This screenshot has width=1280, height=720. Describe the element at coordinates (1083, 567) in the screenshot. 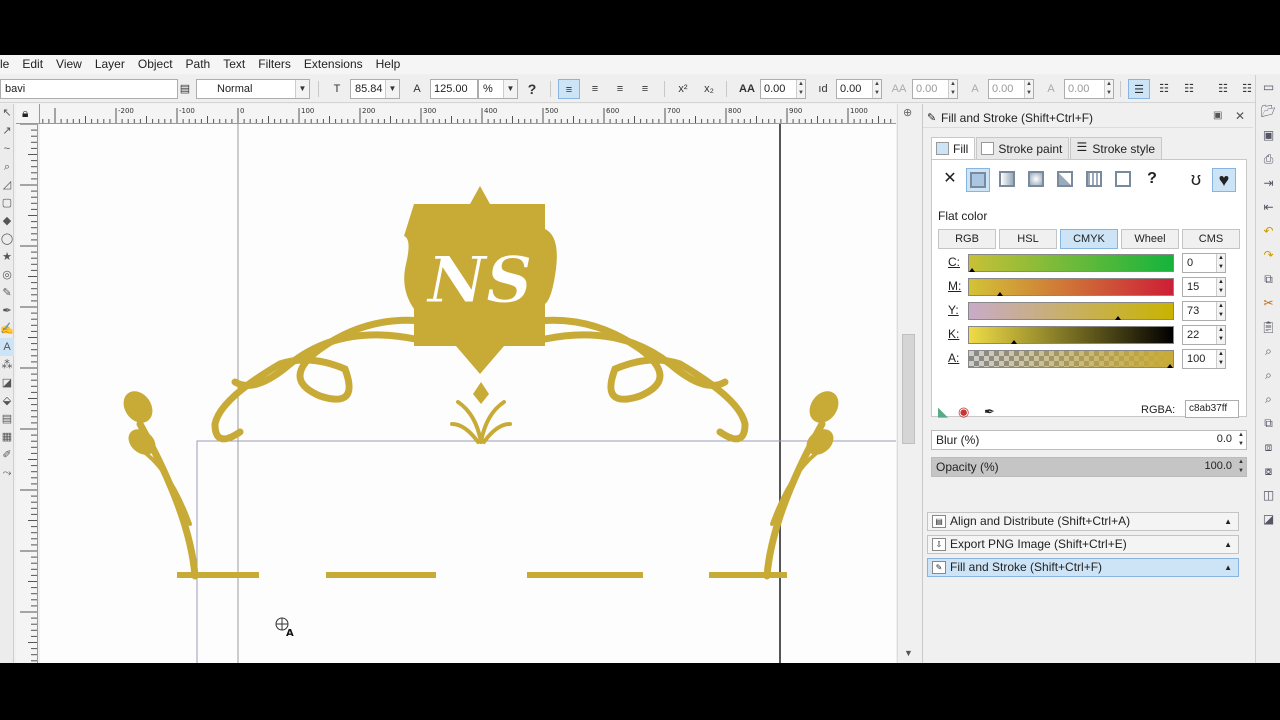

I see `dock-fill-stroke: ✎ Fill and Stroke (Shift+Ctrl+F) ▲` at that location.